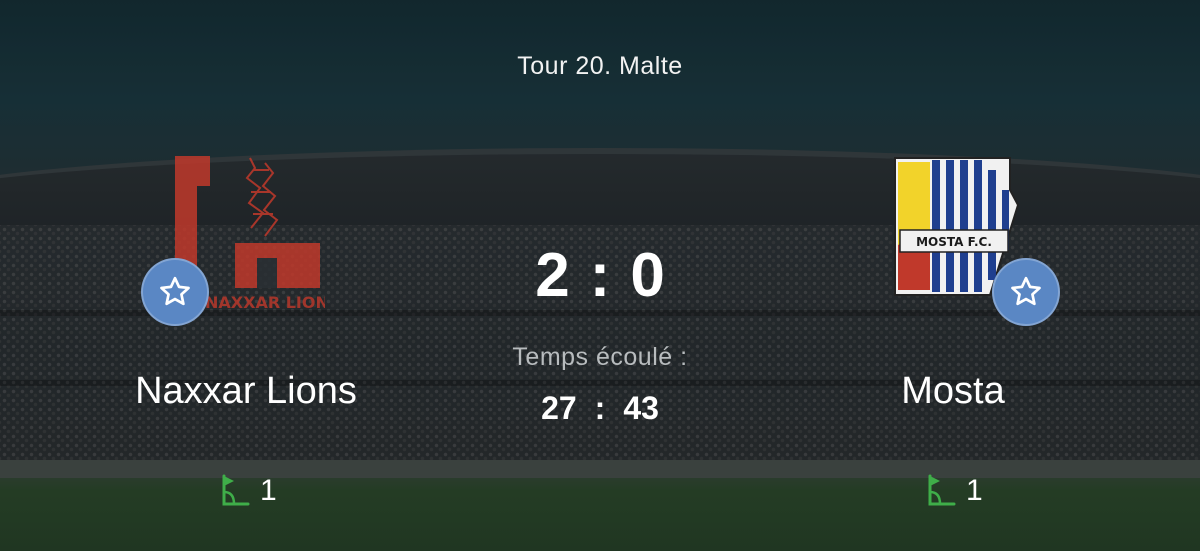 This screenshot has height=551, width=1200. Describe the element at coordinates (953, 391) in the screenshot. I see `away-team-name: Mosta` at that location.